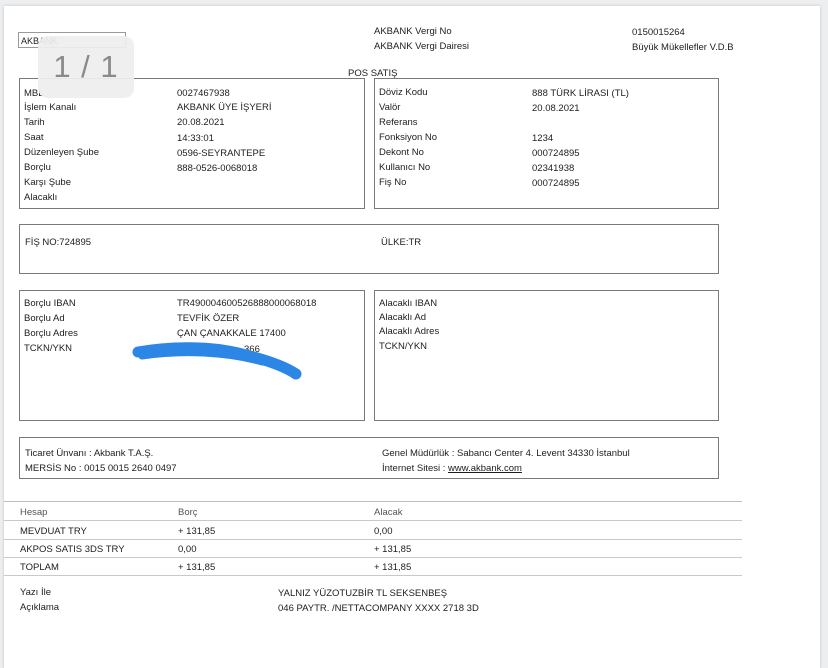  What do you see at coordinates (658, 32) in the screenshot?
I see `tax-no-value: 0150015264` at bounding box center [658, 32].